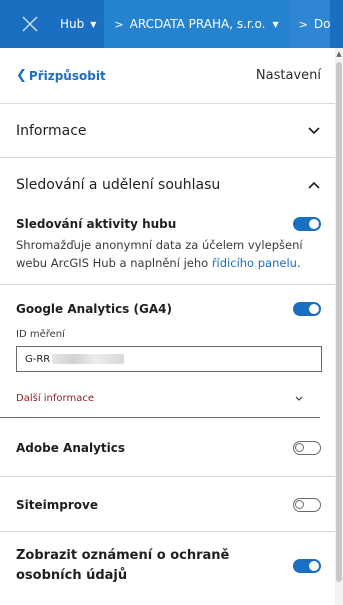  What do you see at coordinates (55, 398) in the screenshot?
I see `more-info-label: Další informace` at bounding box center [55, 398].